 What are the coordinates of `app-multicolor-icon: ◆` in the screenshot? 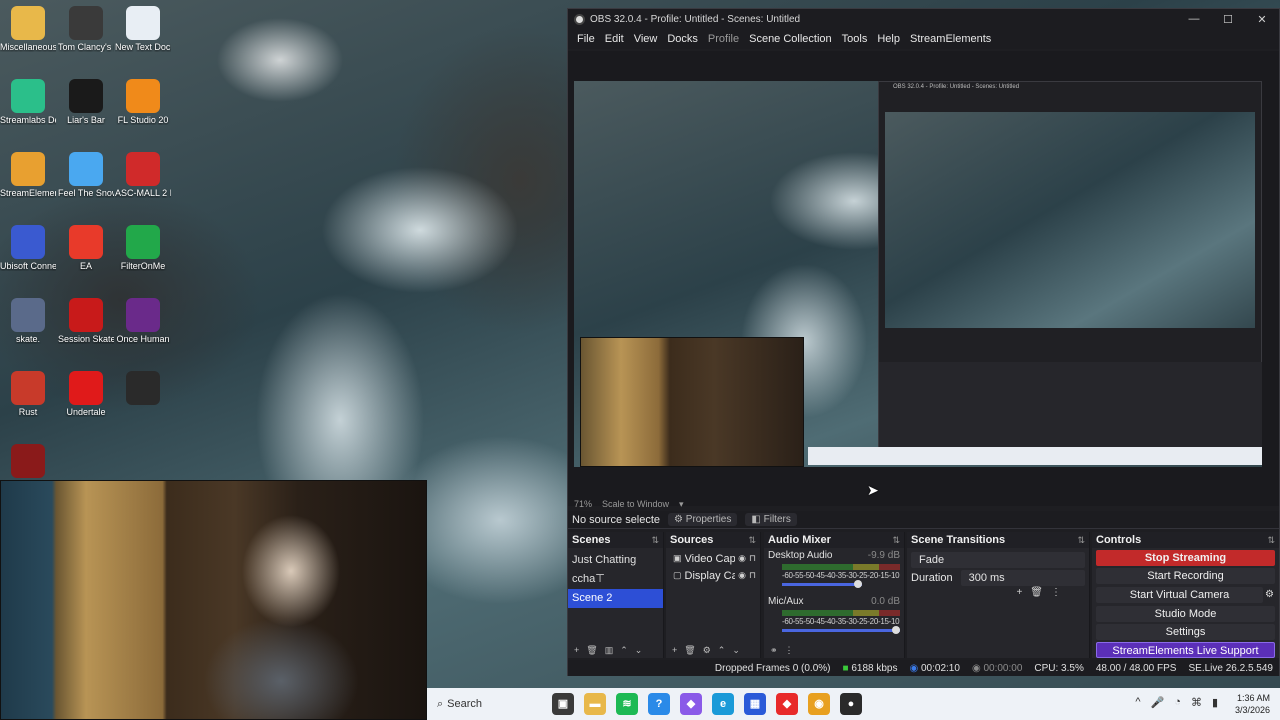 It's located at (691, 704).